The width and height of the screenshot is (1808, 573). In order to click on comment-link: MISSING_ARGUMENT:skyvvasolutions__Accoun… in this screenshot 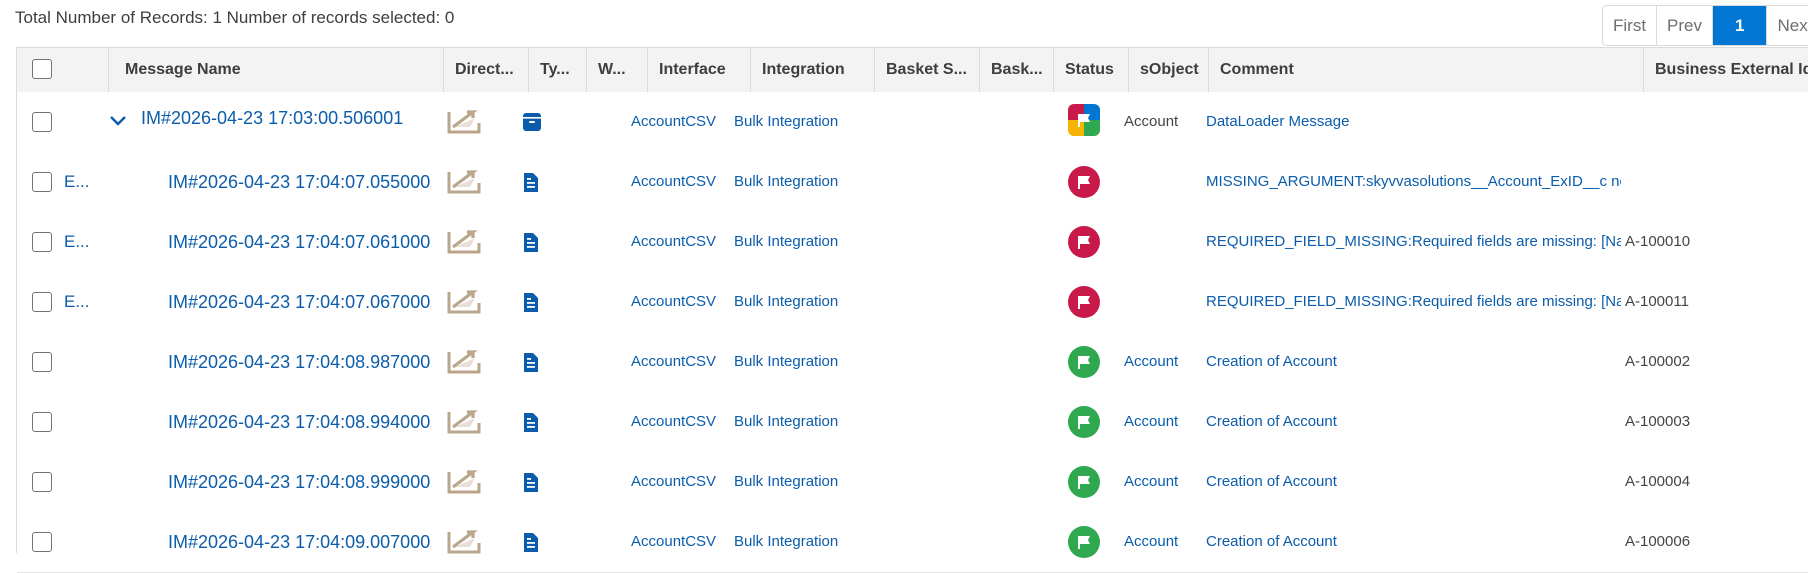, I will do `click(1413, 182)`.